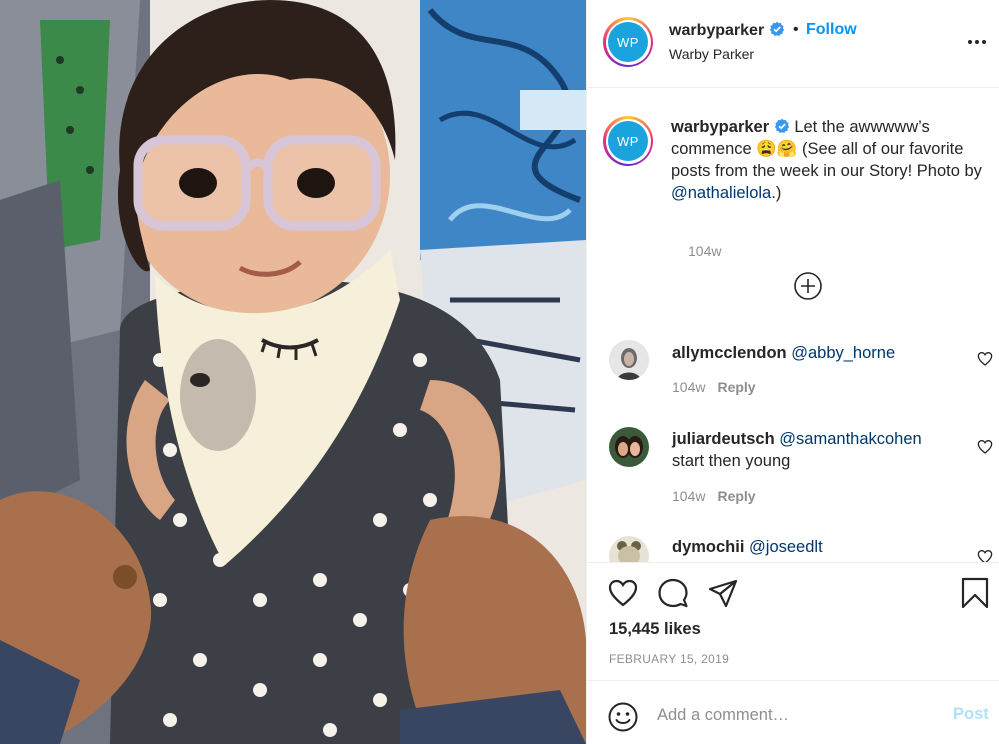  Describe the element at coordinates (655, 629) in the screenshot. I see `likes-count: 15,445 likes` at that location.